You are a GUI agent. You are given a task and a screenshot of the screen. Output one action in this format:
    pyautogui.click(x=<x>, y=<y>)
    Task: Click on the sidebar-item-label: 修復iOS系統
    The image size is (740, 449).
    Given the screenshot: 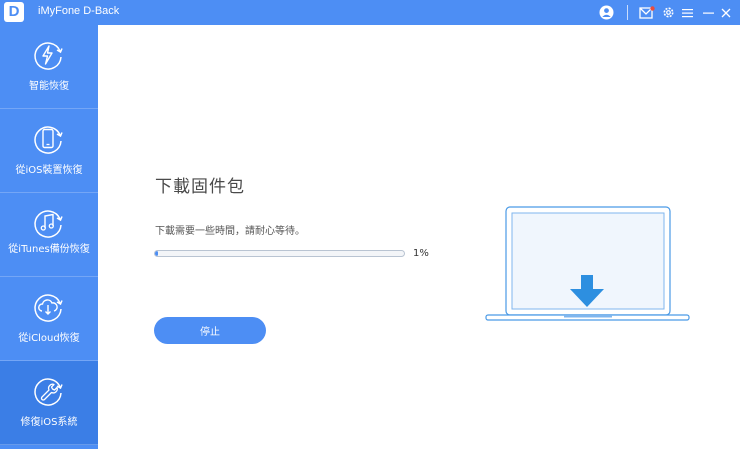 What is the action you would take?
    pyautogui.click(x=49, y=422)
    